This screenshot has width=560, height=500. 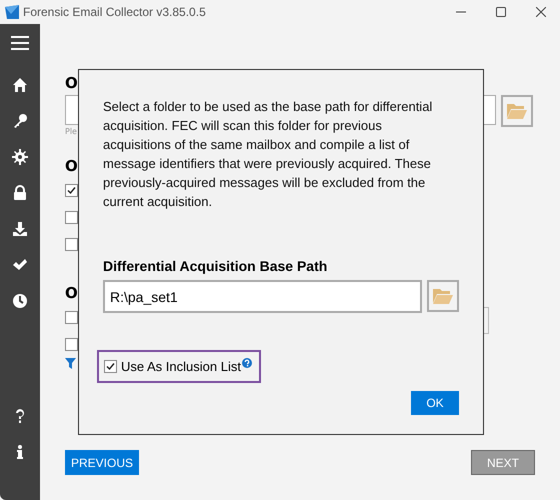 I want to click on gear-icon, so click(x=20, y=157).